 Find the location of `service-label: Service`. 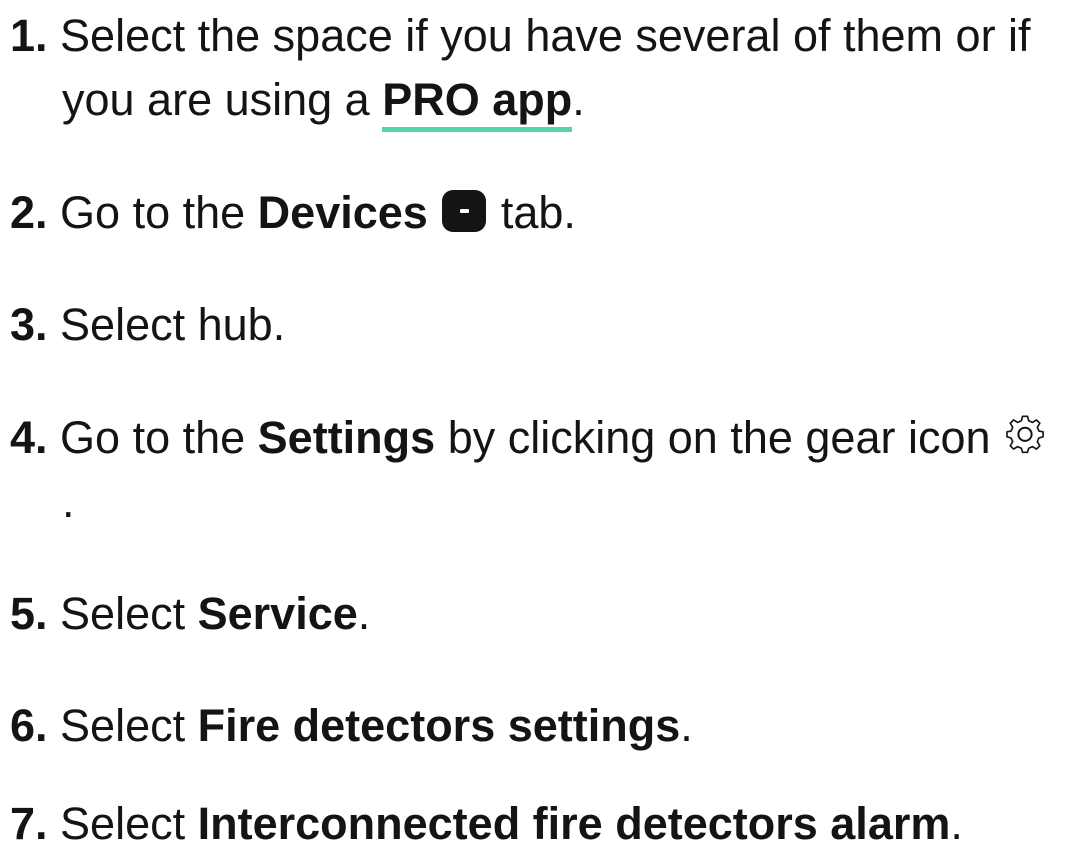

service-label: Service is located at coordinates (277, 613).